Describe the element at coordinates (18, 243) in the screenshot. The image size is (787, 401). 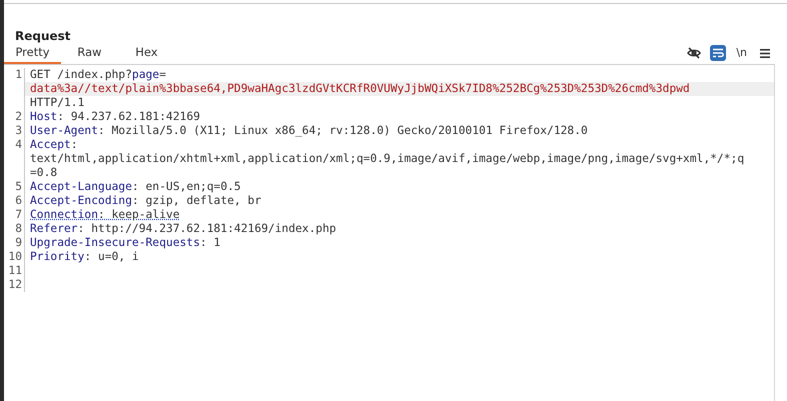
I see `line-number: 9` at that location.